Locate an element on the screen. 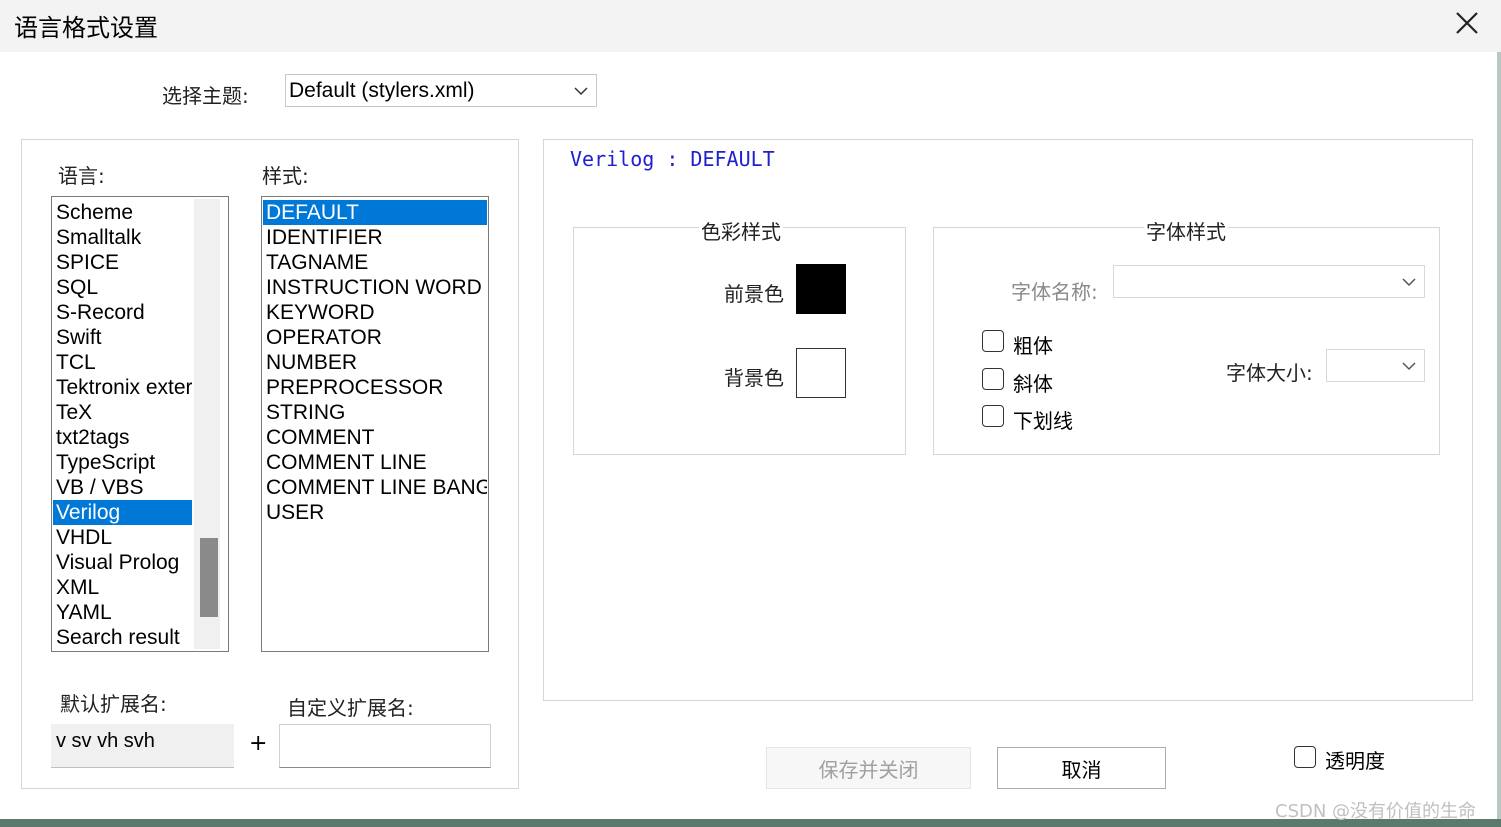  preview-background is located at coordinates (834, 158).